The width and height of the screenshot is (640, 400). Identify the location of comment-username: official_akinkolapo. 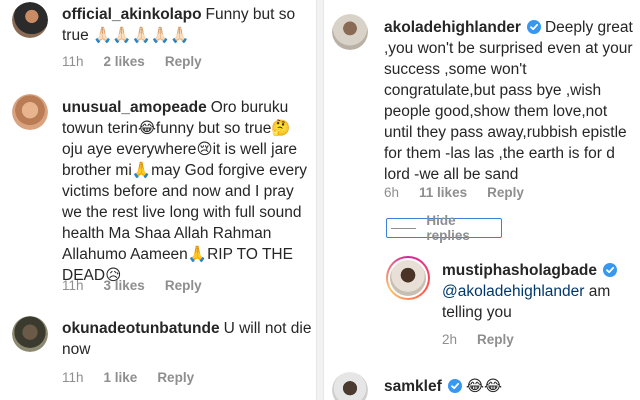
(132, 14).